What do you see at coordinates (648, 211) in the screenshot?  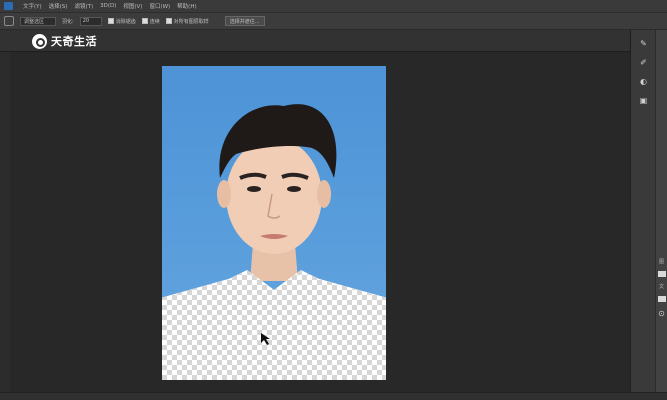 I see `right-panel: ✎ ✐ ◐ ▣ 图 文 ⊙` at bounding box center [648, 211].